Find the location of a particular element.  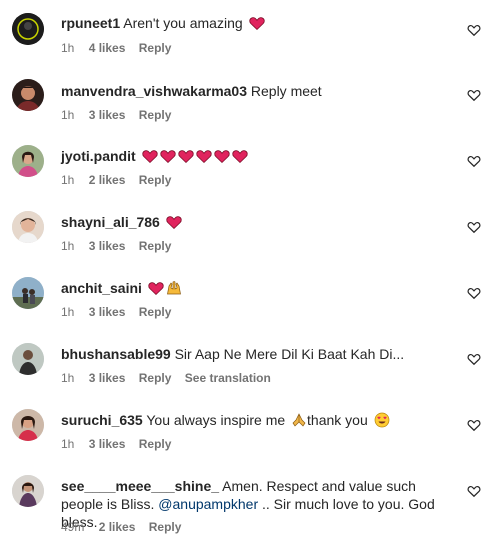

comment-username: bhushansable99 is located at coordinates (116, 354).